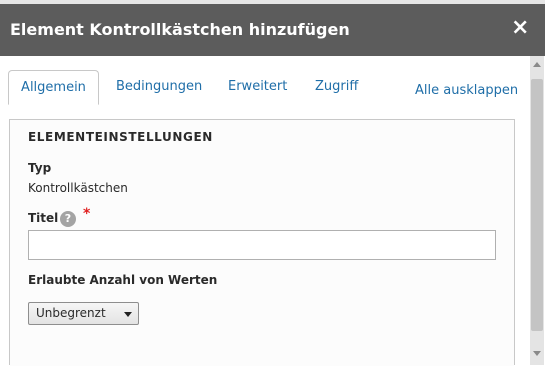 The width and height of the screenshot is (556, 366). What do you see at coordinates (128, 314) in the screenshot?
I see `chevron-down-icon` at bounding box center [128, 314].